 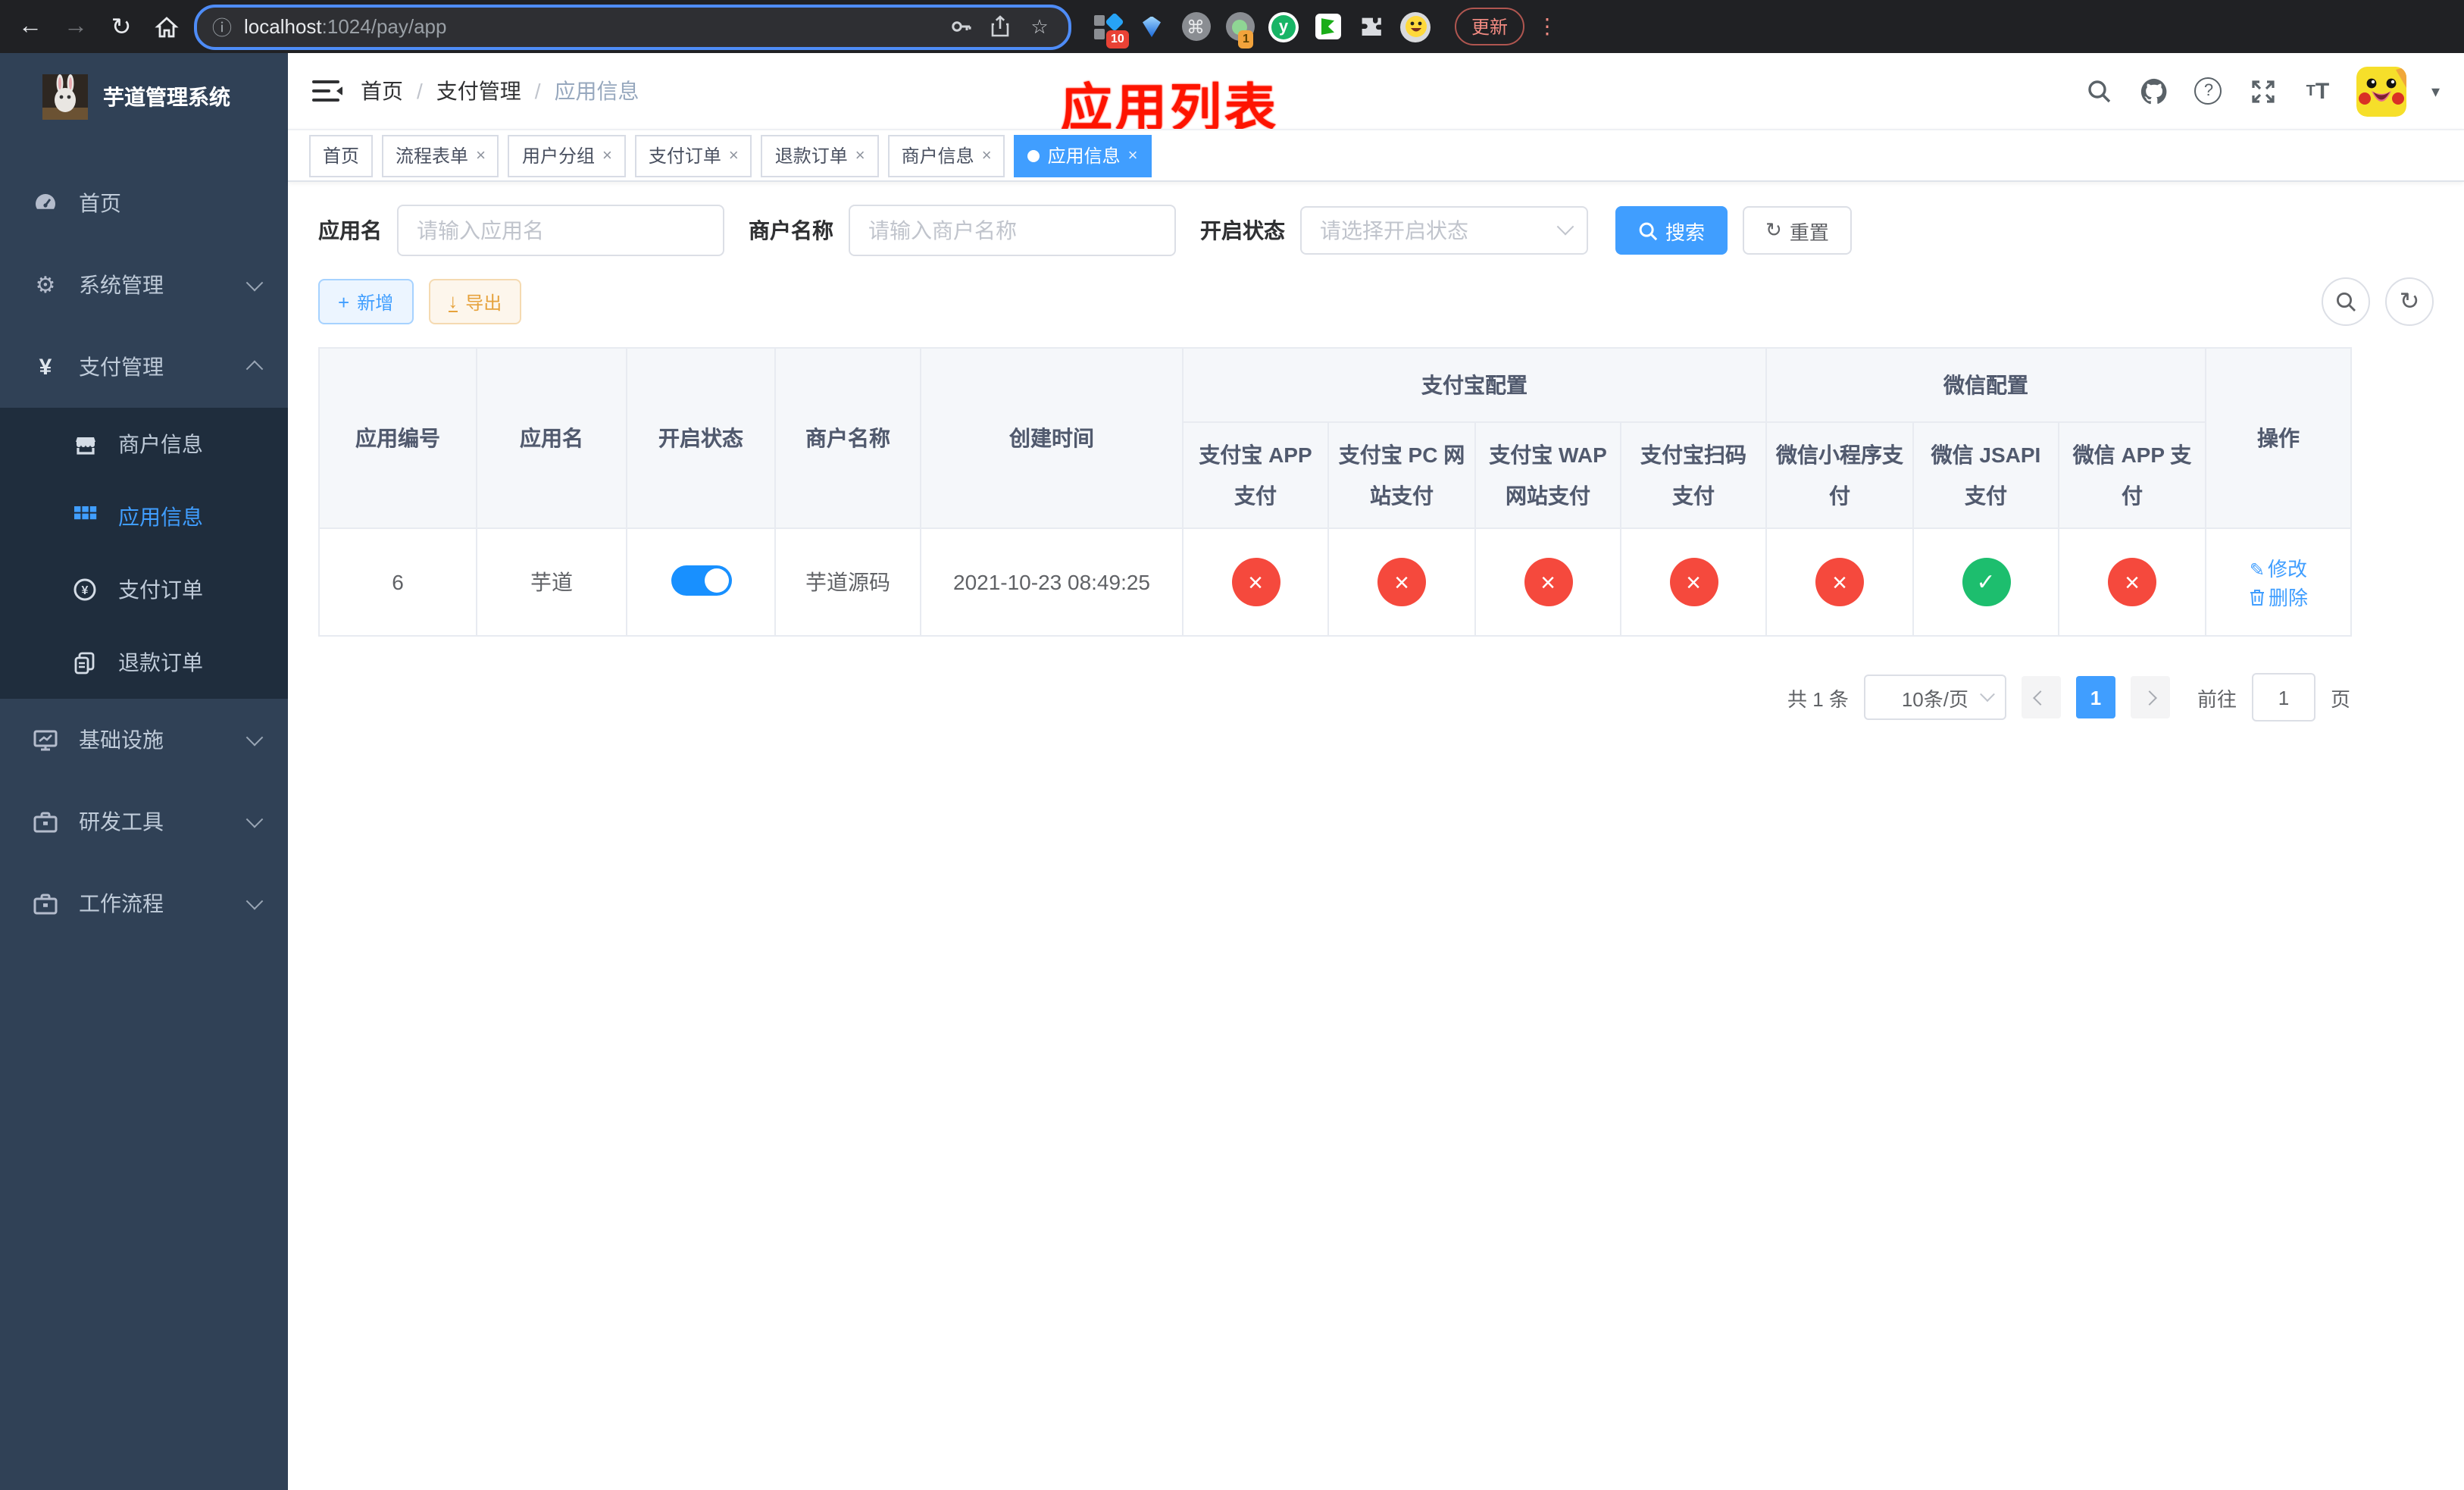 I want to click on profile-avatar-emoji, so click(x=1415, y=27).